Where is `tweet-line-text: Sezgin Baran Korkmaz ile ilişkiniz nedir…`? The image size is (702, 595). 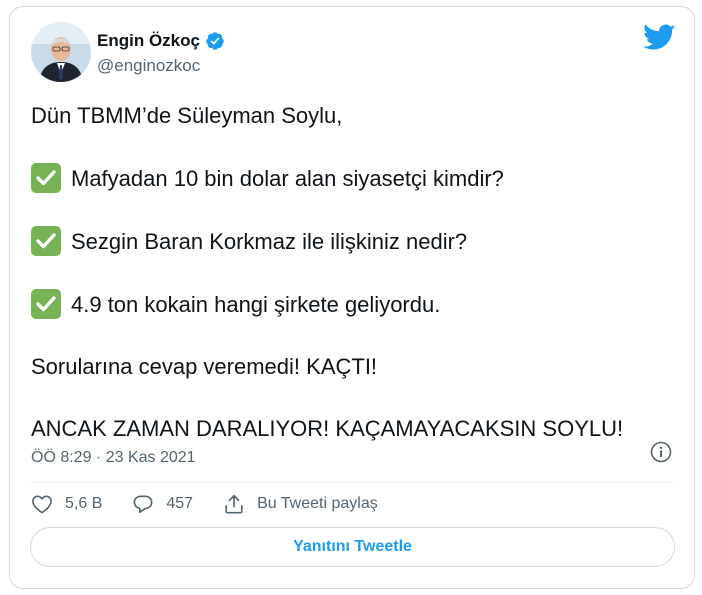 tweet-line-text: Sezgin Baran Korkmaz ile ilişkiniz nedir… is located at coordinates (269, 241).